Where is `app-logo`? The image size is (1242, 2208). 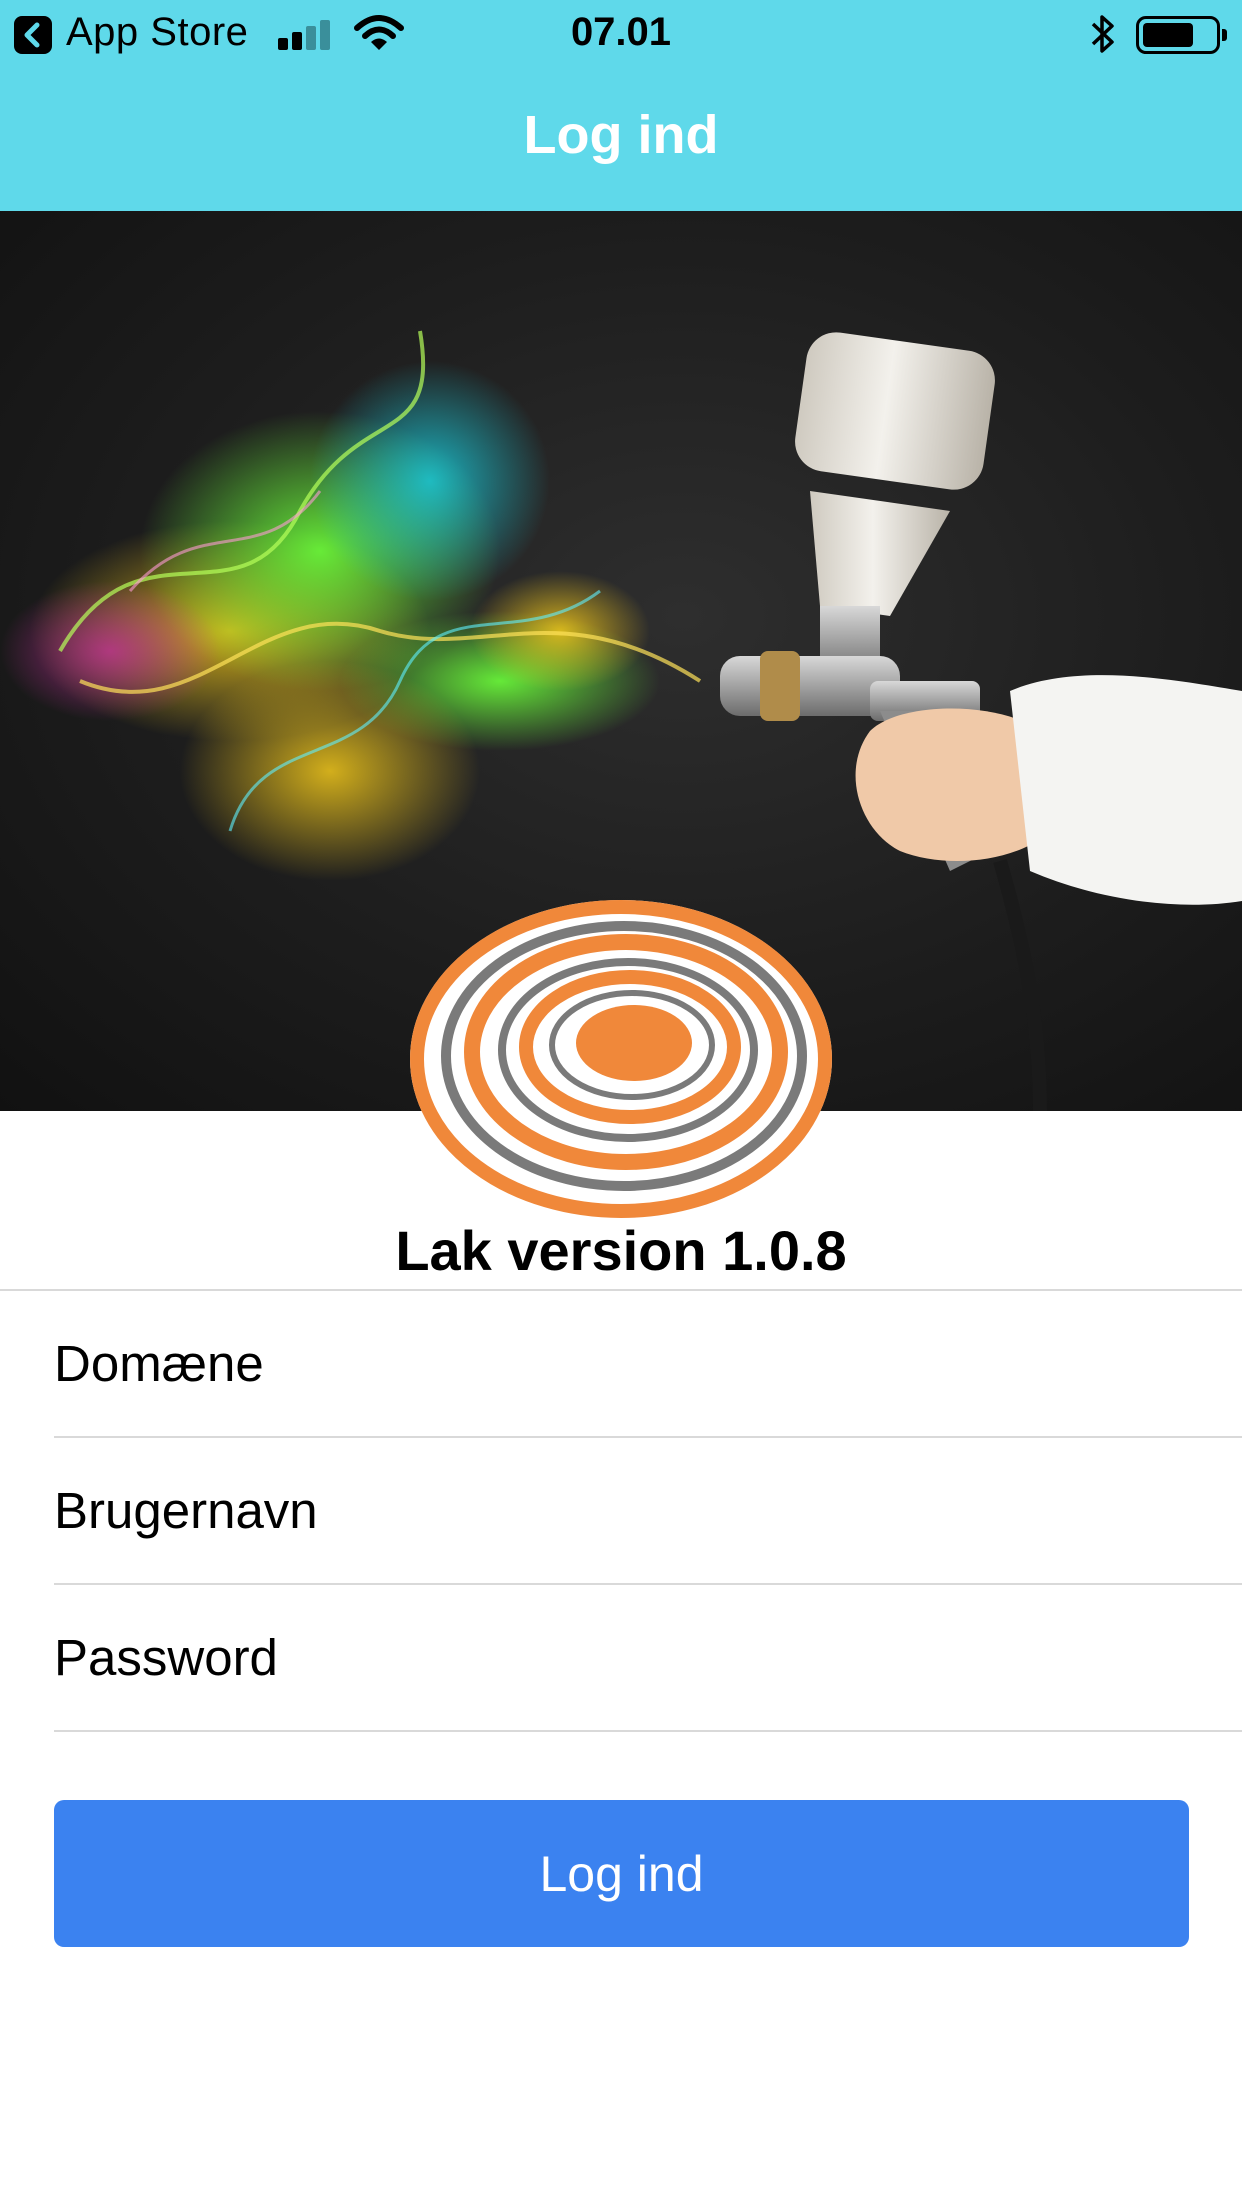
app-logo is located at coordinates (621, 1059).